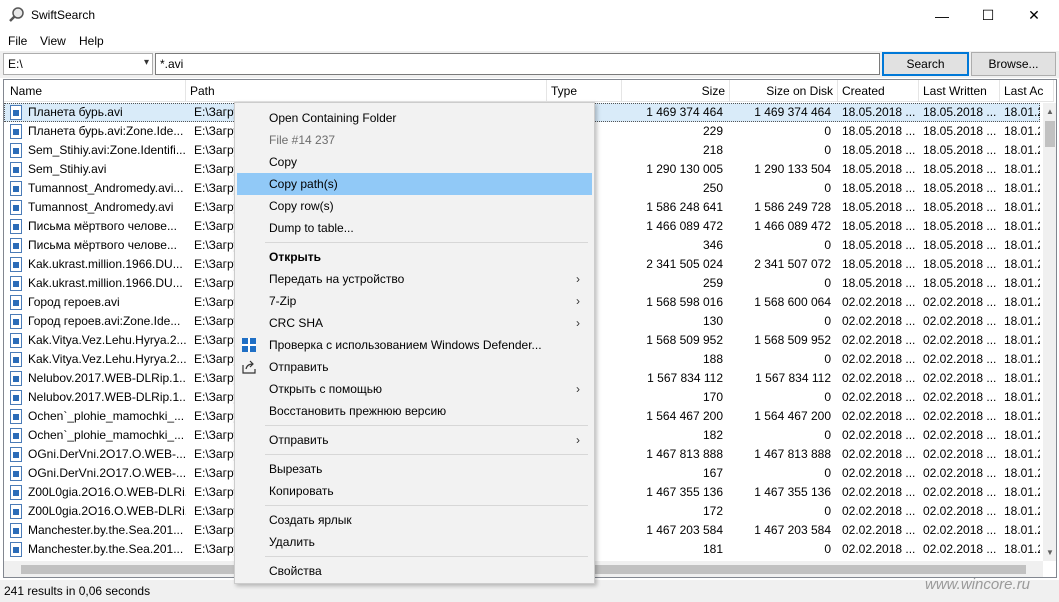 Image resolution: width=1059 pixels, height=602 pixels. I want to click on ctx-share: Отправить, so click(414, 367).